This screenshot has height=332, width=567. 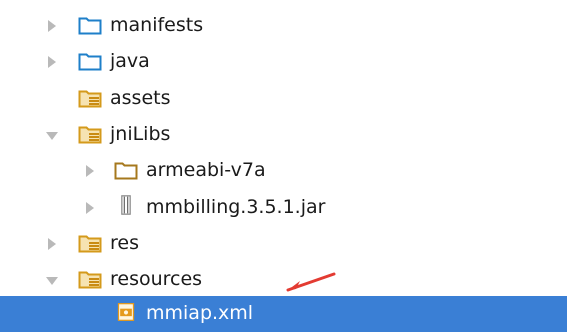 What do you see at coordinates (283, 314) in the screenshot?
I see `tree-item-mmiap-xml: mmiap.xml` at bounding box center [283, 314].